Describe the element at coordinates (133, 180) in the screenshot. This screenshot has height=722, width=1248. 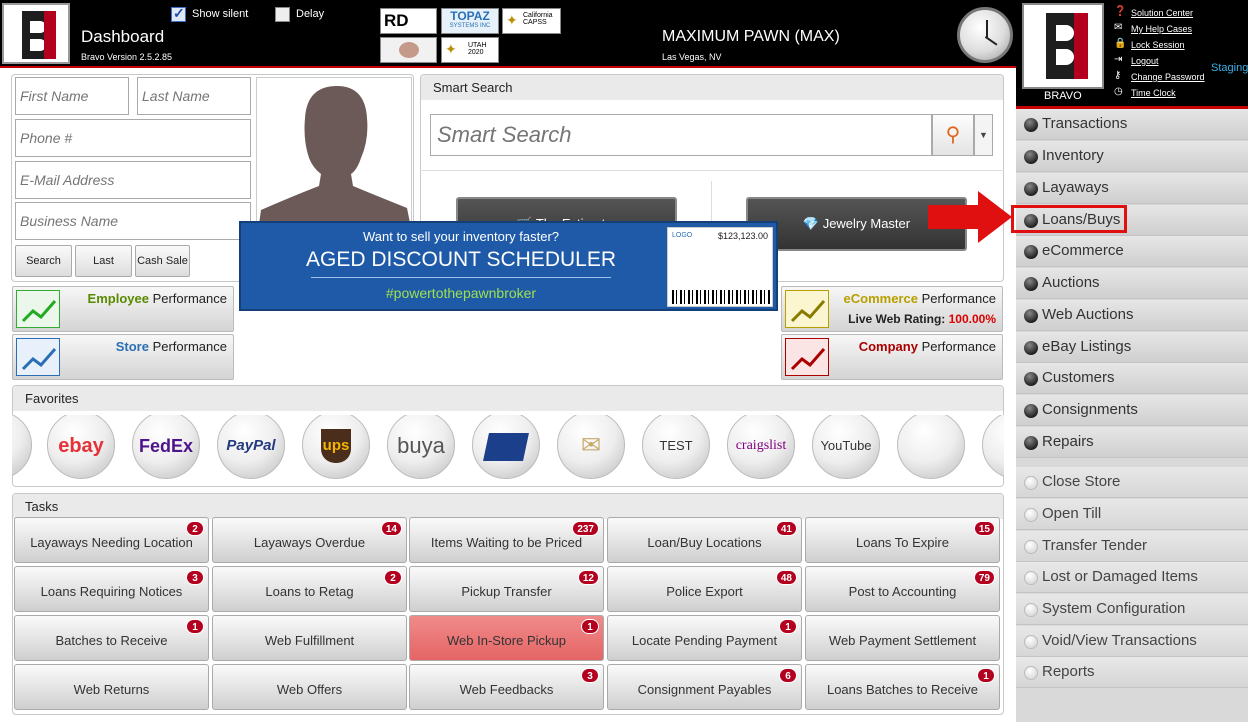
I see `email-input` at that location.